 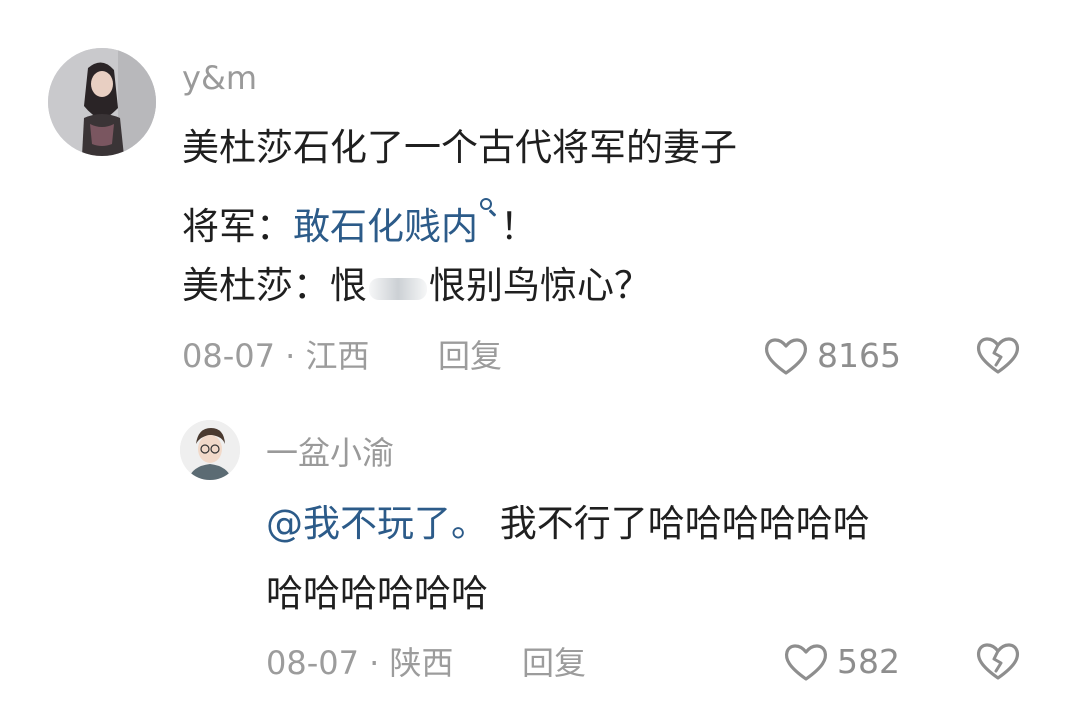 I want to click on reply-text: 我不行了哈哈哈哈哈哈, so click(x=679, y=523).